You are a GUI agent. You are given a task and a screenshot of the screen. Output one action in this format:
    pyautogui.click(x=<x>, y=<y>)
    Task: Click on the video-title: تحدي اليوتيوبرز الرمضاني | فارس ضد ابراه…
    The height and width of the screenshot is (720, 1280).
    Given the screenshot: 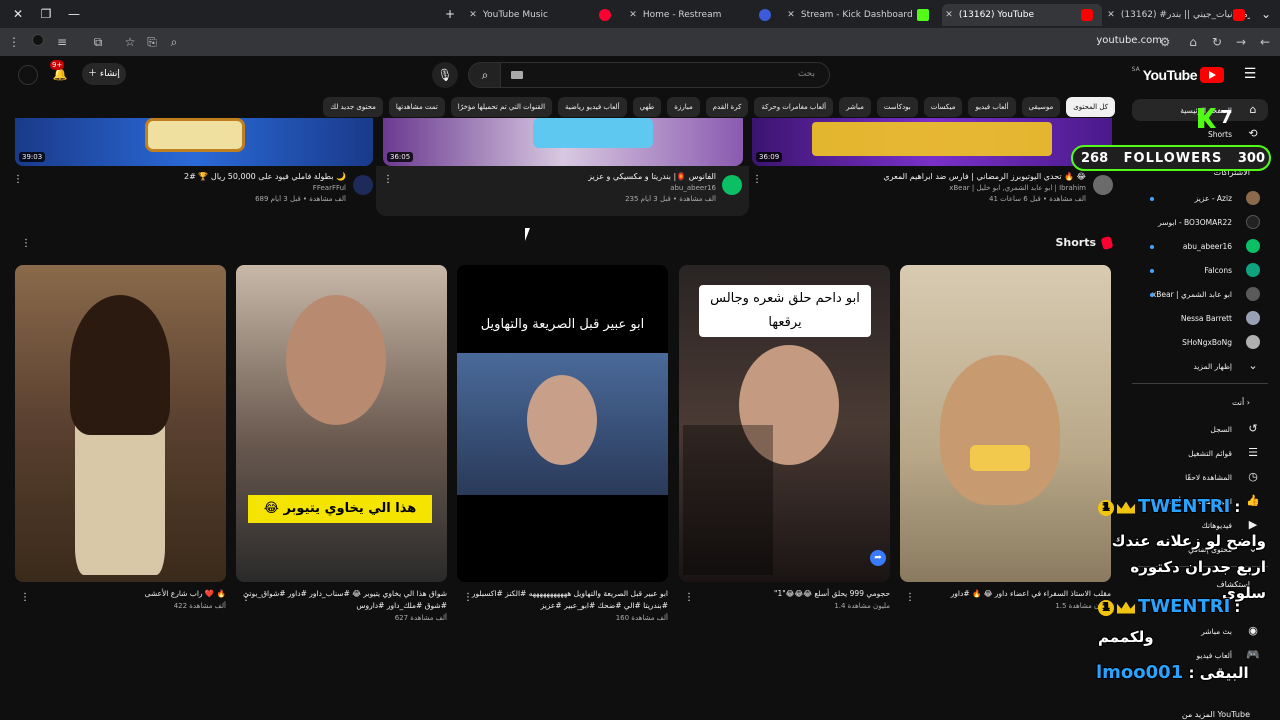 What is the action you would take?
    pyautogui.click(x=923, y=176)
    